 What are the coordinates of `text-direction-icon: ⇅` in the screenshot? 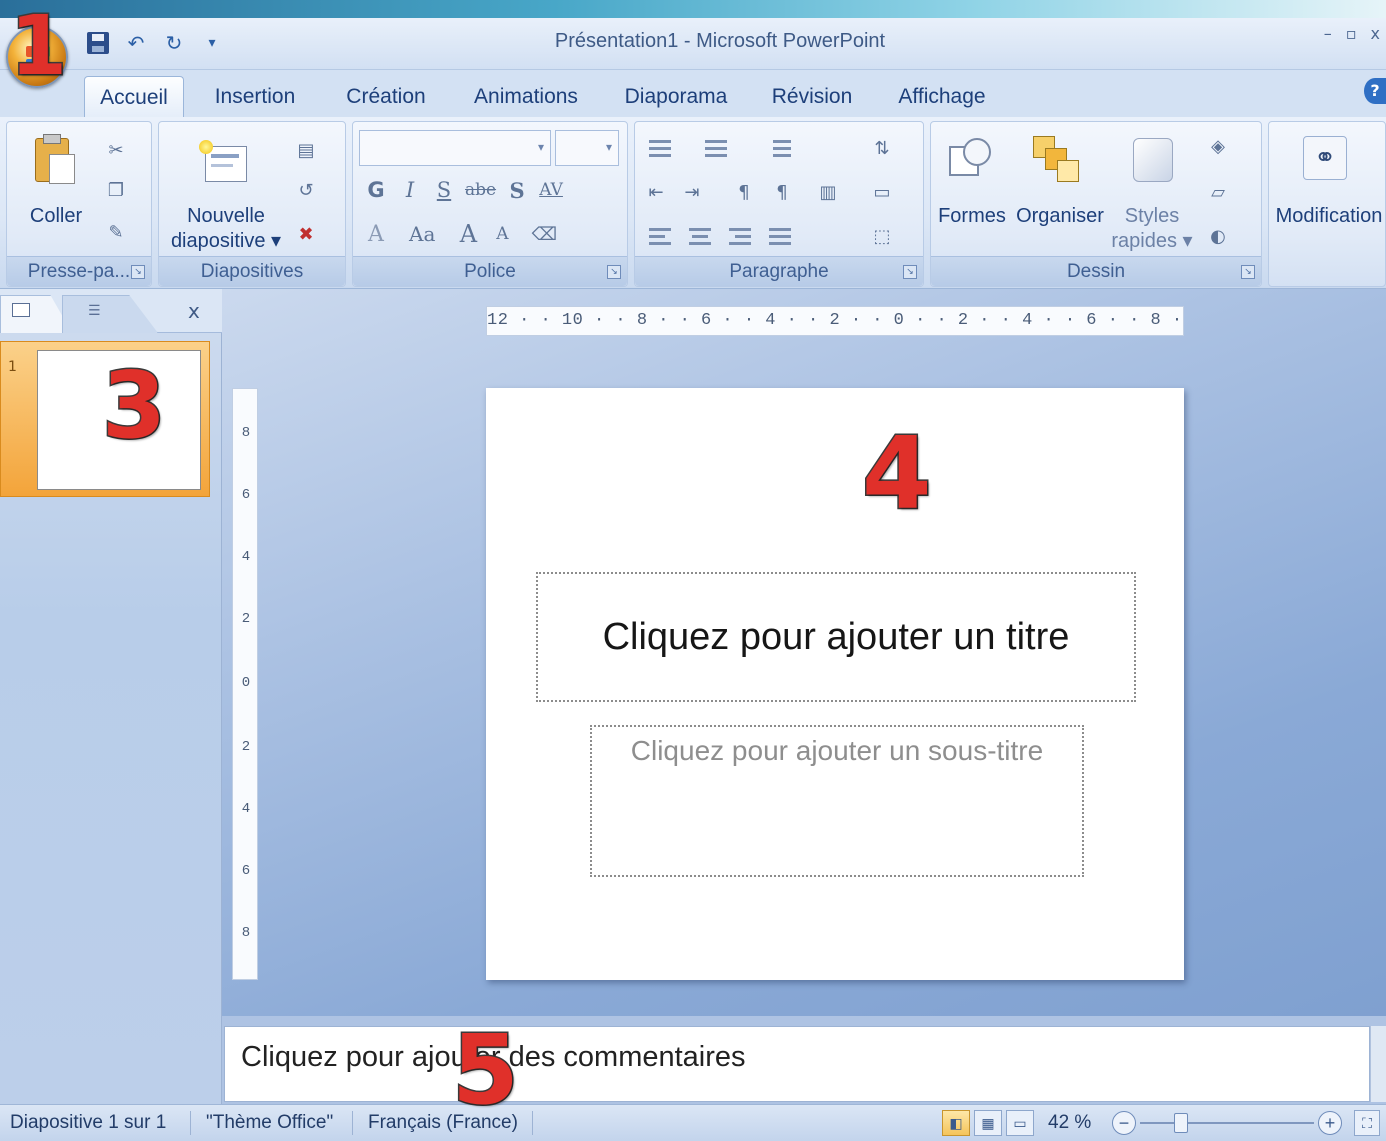 It's located at (882, 148).